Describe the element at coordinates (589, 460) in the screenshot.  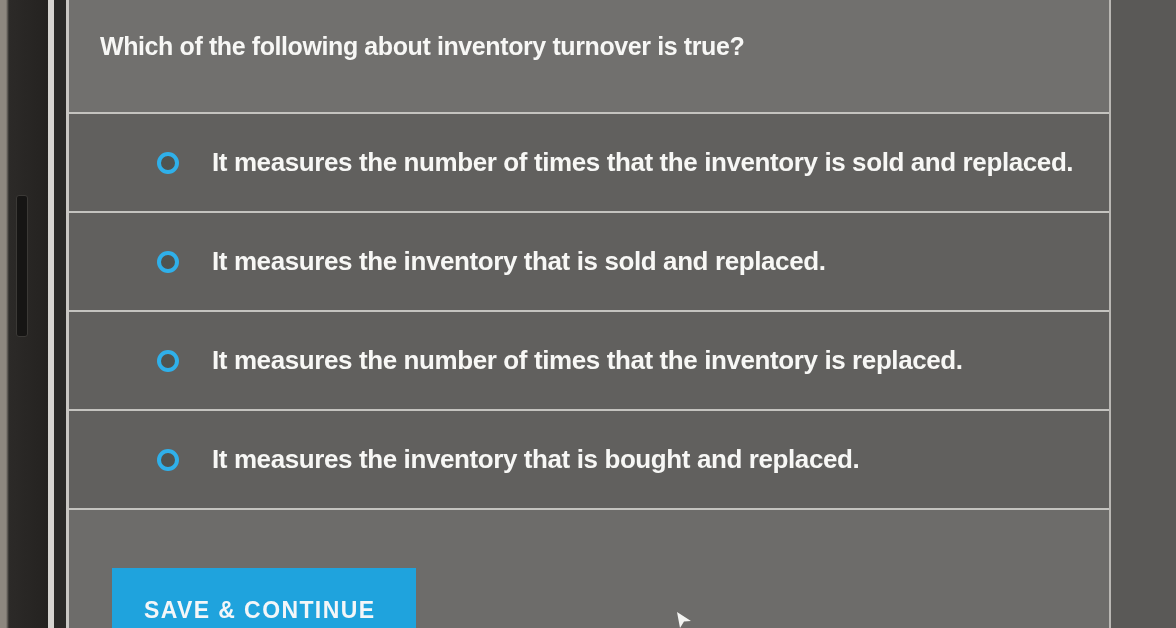
I see `answer-option: It measures the inventory that is bought and replaced.` at that location.